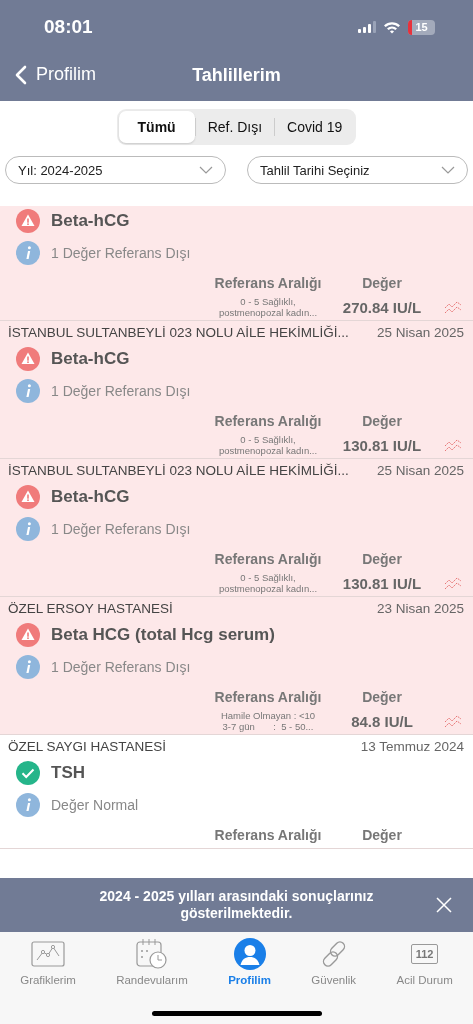 Image resolution: width=473 pixels, height=1024 pixels. Describe the element at coordinates (424, 954) in the screenshot. I see `emergency-number-icon: 112` at that location.